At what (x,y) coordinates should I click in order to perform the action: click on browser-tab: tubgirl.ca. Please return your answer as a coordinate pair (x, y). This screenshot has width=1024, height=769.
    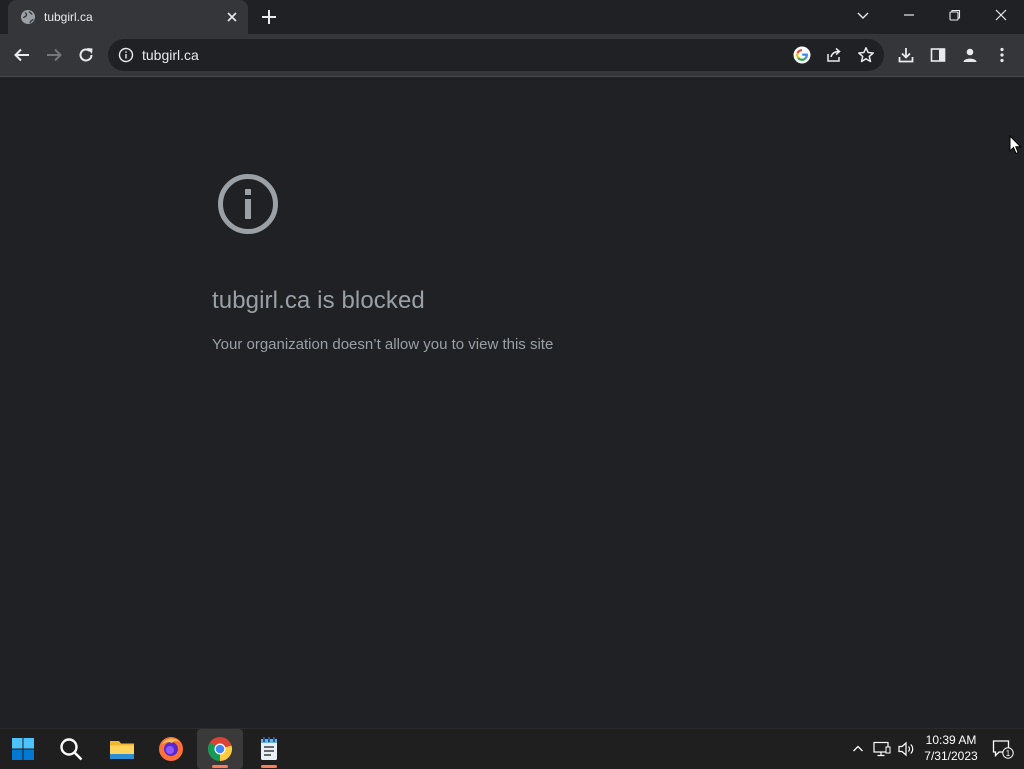
    Looking at the image, I should click on (128, 17).